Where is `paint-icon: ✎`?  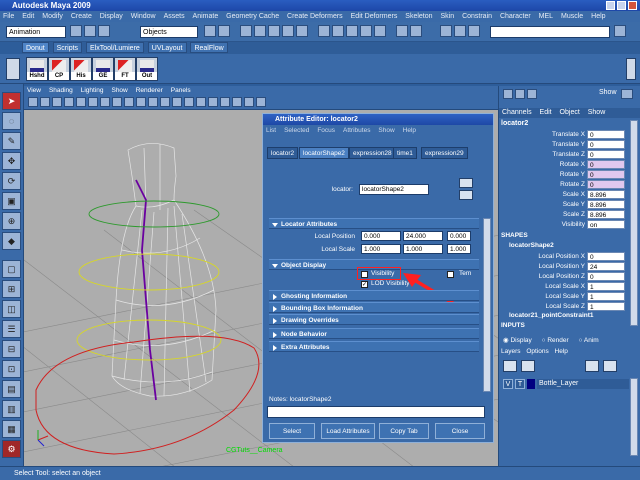
paint-icon: ✎ is located at coordinates (11, 141).